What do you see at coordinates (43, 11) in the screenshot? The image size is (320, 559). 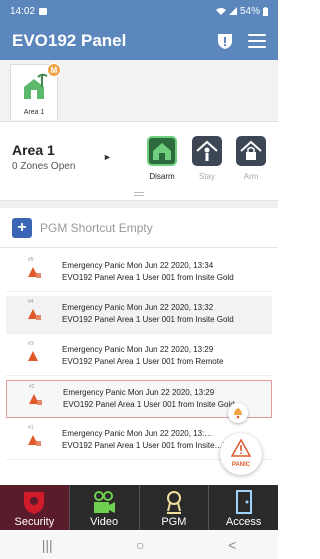 I see `notification-icon` at bounding box center [43, 11].